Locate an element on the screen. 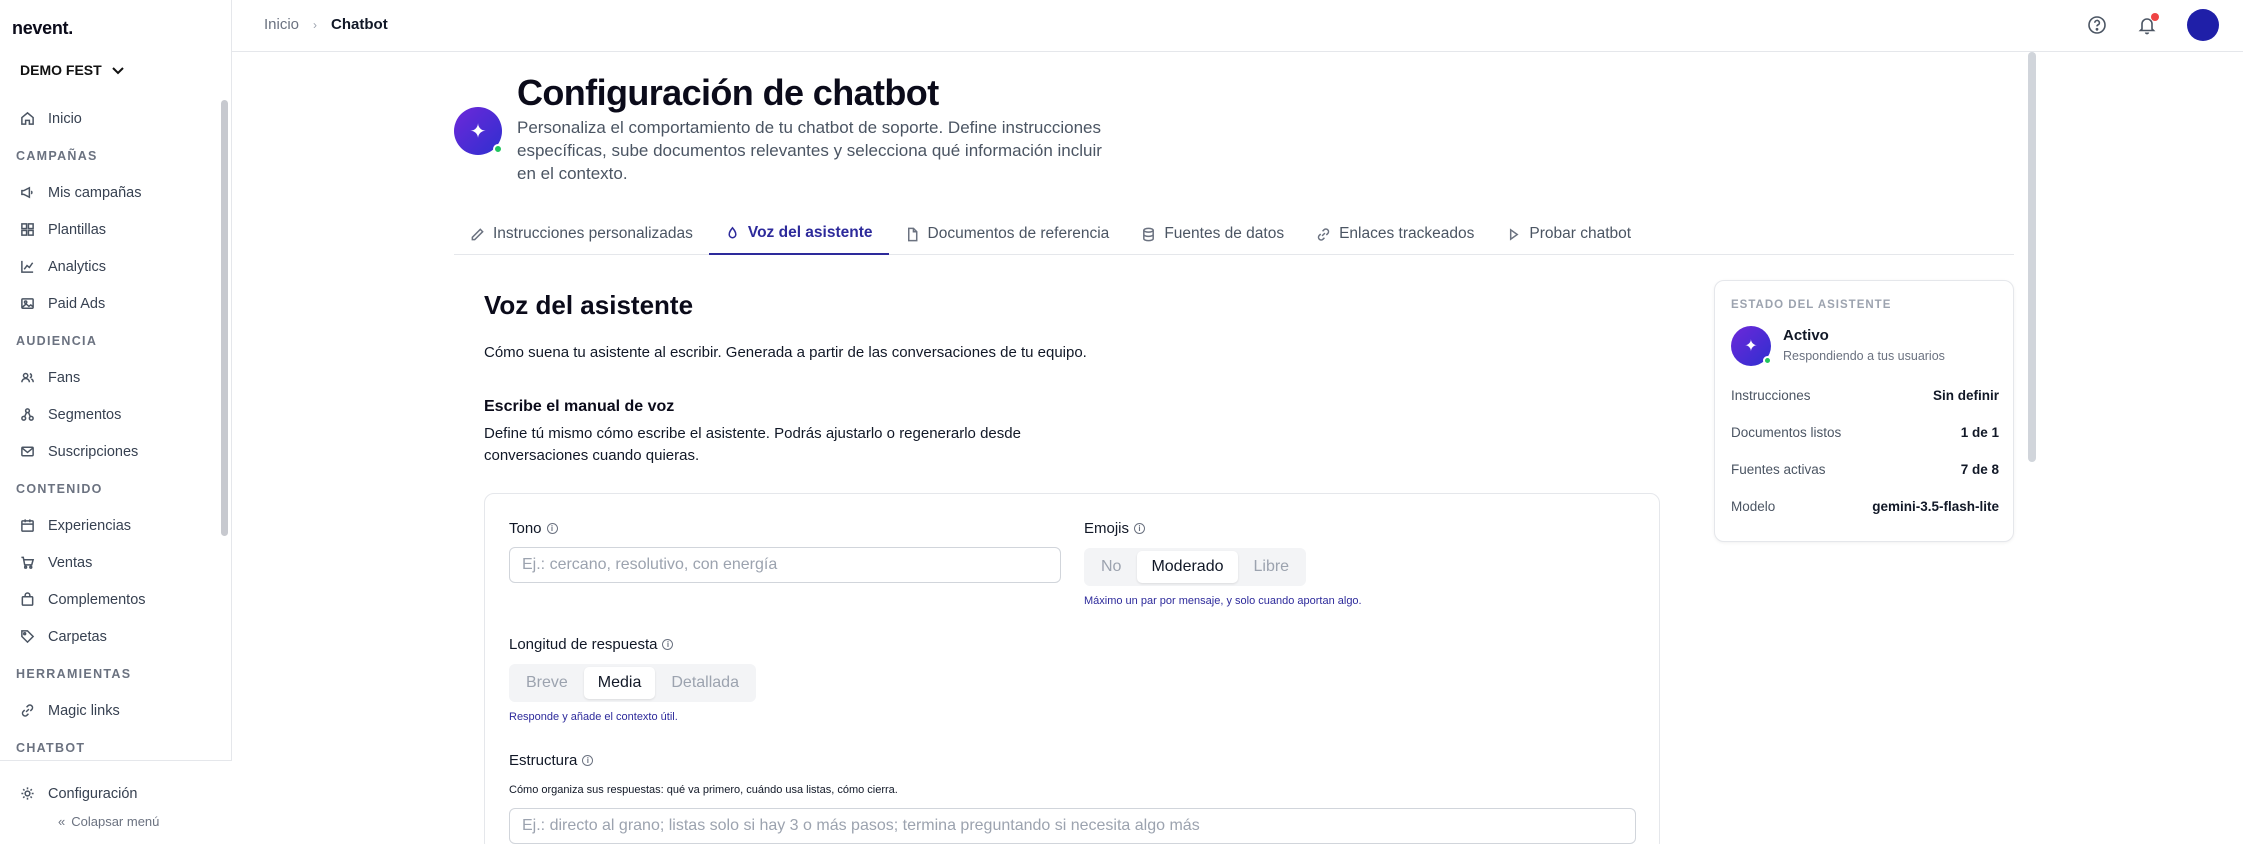 The height and width of the screenshot is (844, 2243). mic-icon is located at coordinates (732, 232).